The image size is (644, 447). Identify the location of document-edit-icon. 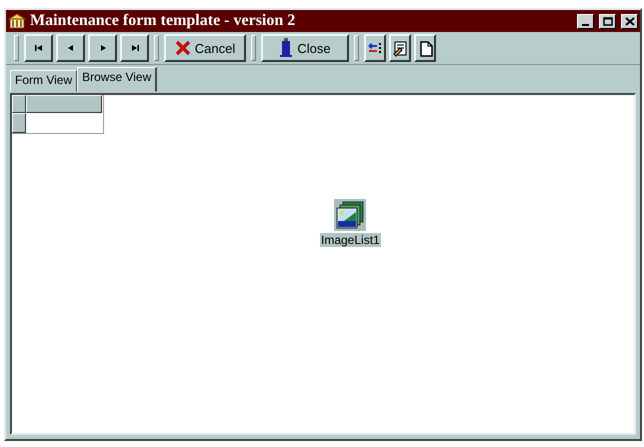
(399, 48).